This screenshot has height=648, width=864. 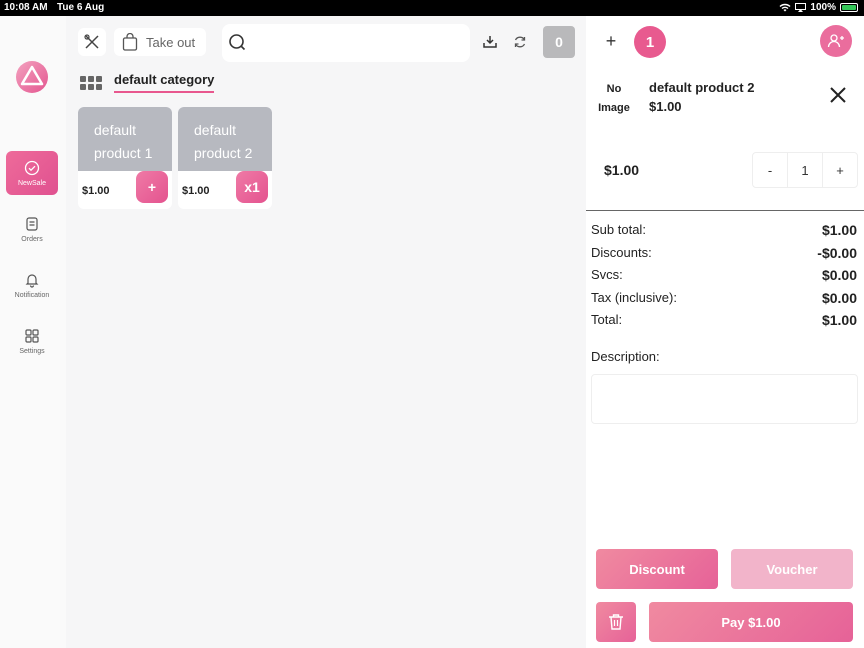 What do you see at coordinates (171, 42) in the screenshot?
I see `order-type-label: Take out` at bounding box center [171, 42].